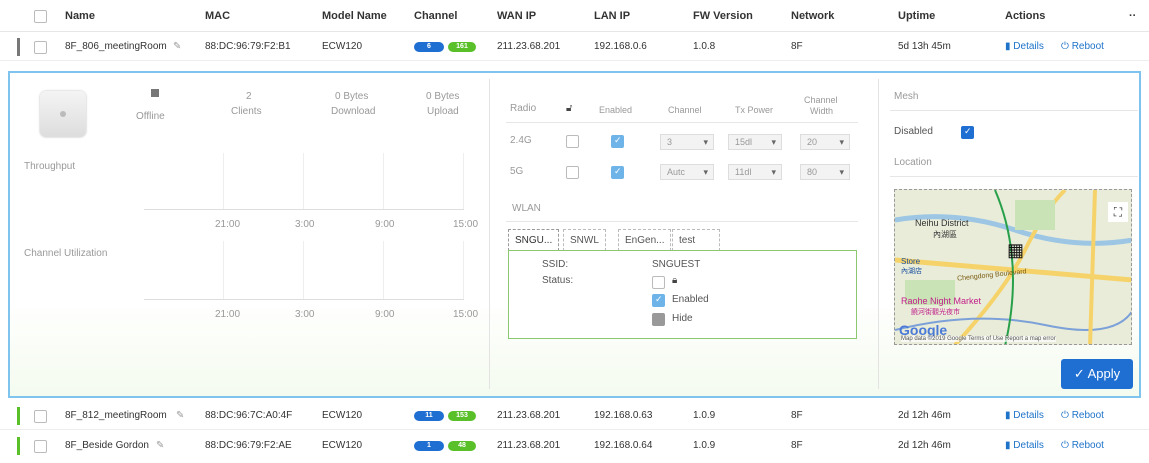  I want to click on mesh-title: Mesh, so click(906, 96).